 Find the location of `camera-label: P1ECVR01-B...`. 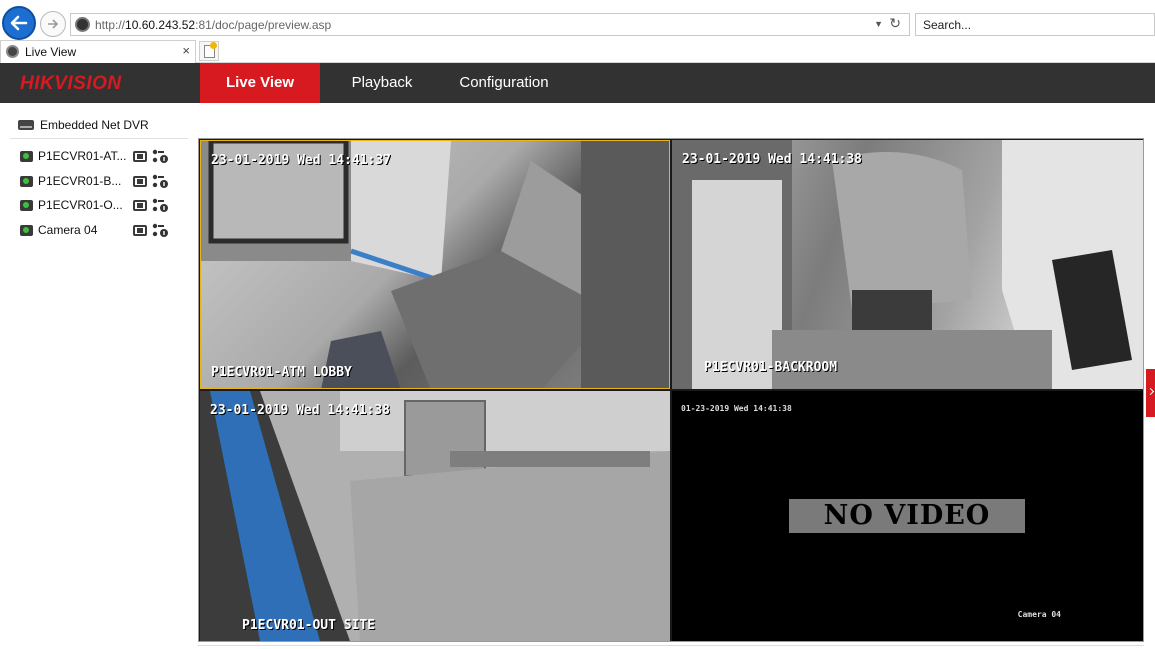

camera-label: P1ECVR01-B... is located at coordinates (80, 181).